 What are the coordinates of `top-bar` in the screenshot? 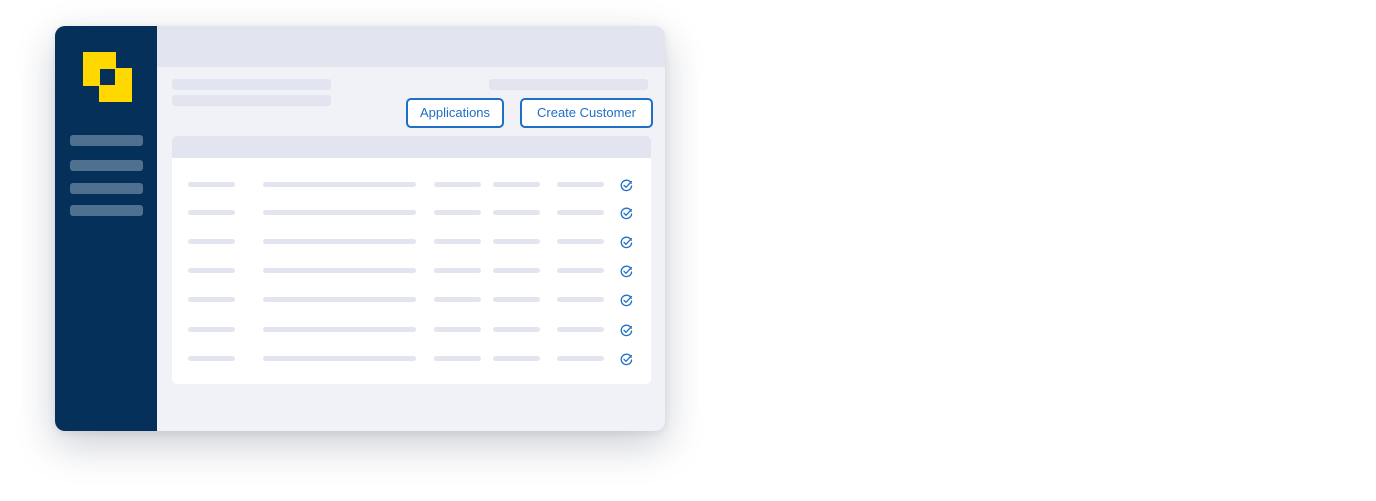 It's located at (411, 46).